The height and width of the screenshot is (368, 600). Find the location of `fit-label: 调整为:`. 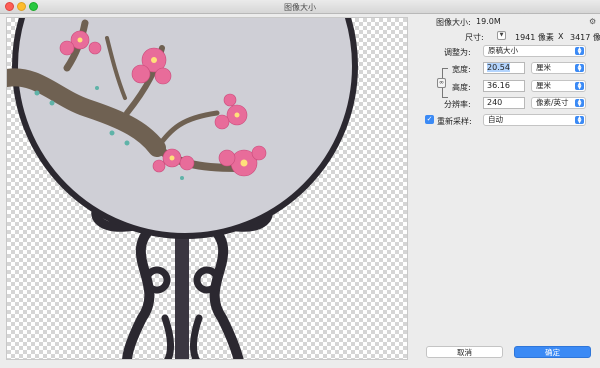

fit-label: 调整为: is located at coordinates (457, 52).